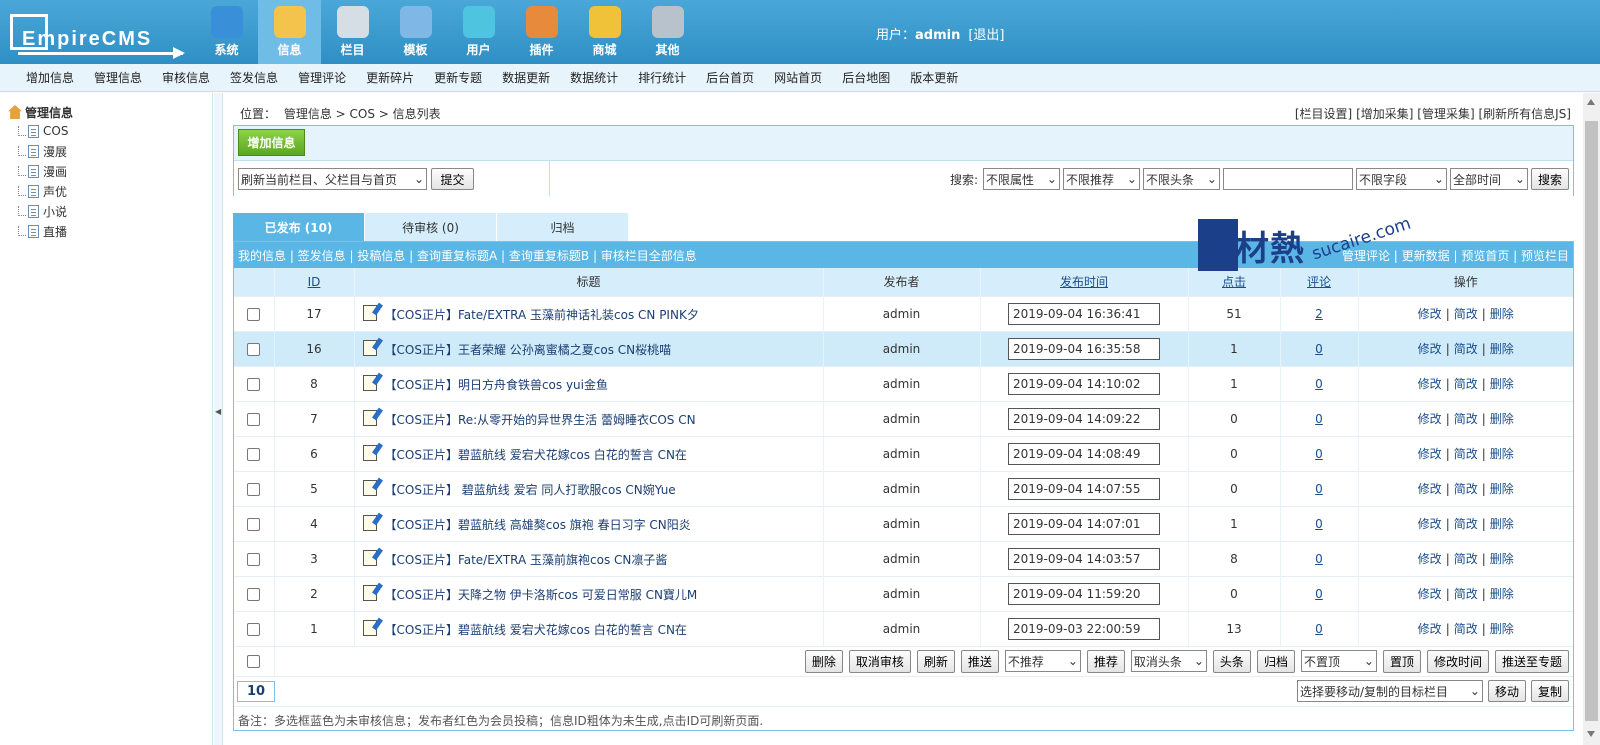 The height and width of the screenshot is (745, 1600). Describe the element at coordinates (1319, 282) in the screenshot. I see `sort-comments-link: 评论` at that location.